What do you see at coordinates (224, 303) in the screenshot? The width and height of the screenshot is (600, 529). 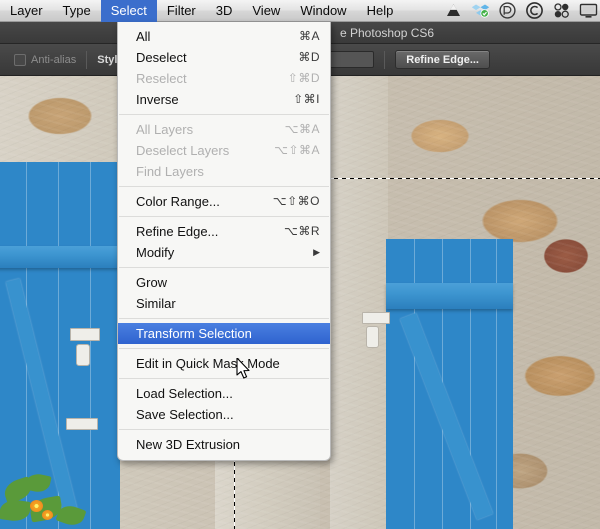 I see `menu-item-similar: Similar` at bounding box center [224, 303].